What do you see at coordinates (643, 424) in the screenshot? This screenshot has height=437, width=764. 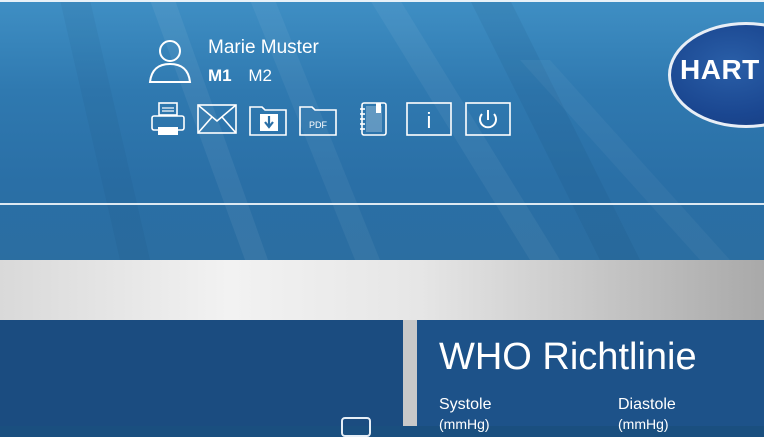 I see `diastole-unit: (mmHg)` at bounding box center [643, 424].